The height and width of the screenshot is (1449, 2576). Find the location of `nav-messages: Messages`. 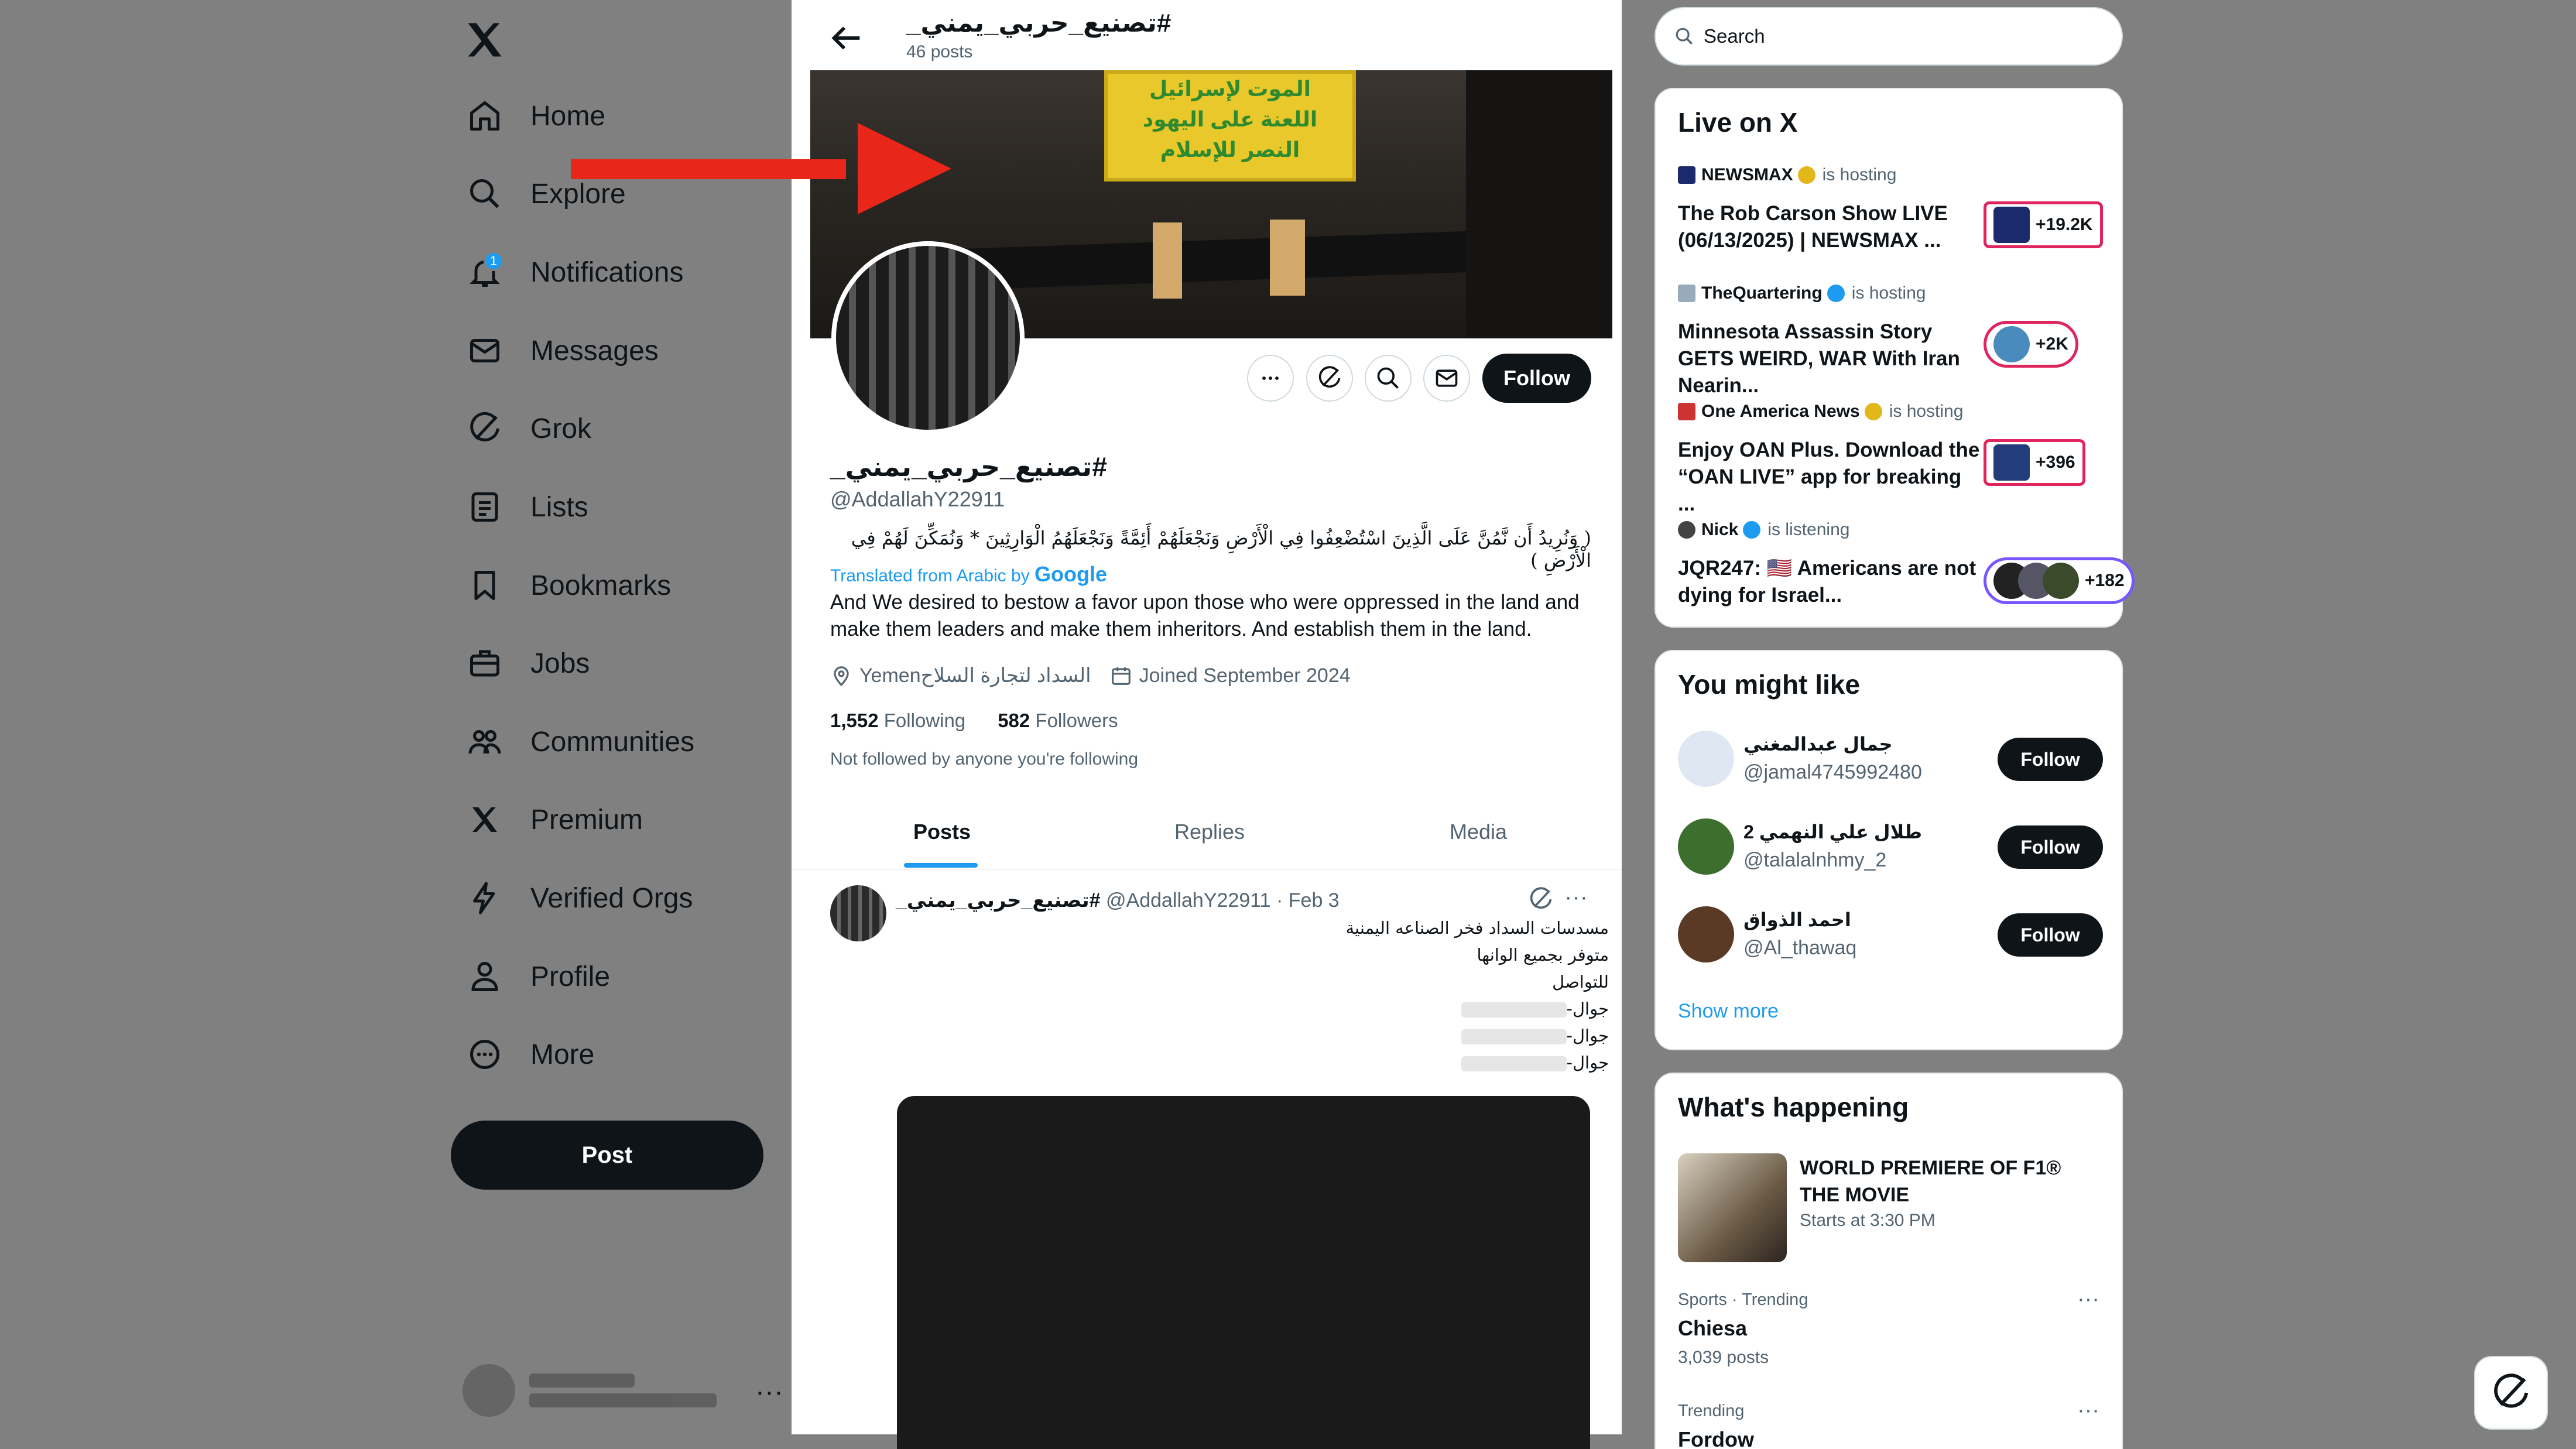

nav-messages: Messages is located at coordinates (561, 350).